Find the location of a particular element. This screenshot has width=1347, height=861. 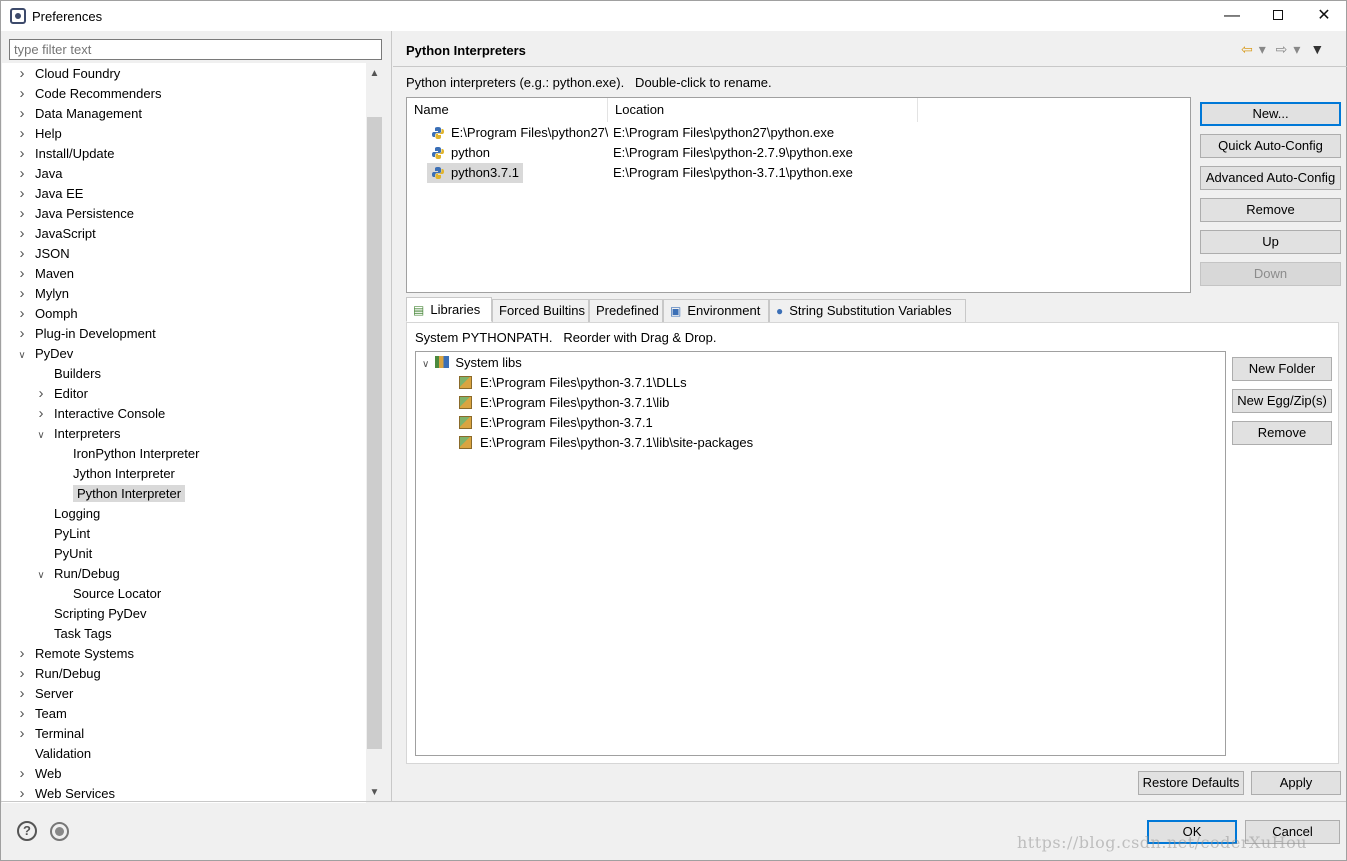

system-libs-node: ∨ System libs is located at coordinates (472, 363).